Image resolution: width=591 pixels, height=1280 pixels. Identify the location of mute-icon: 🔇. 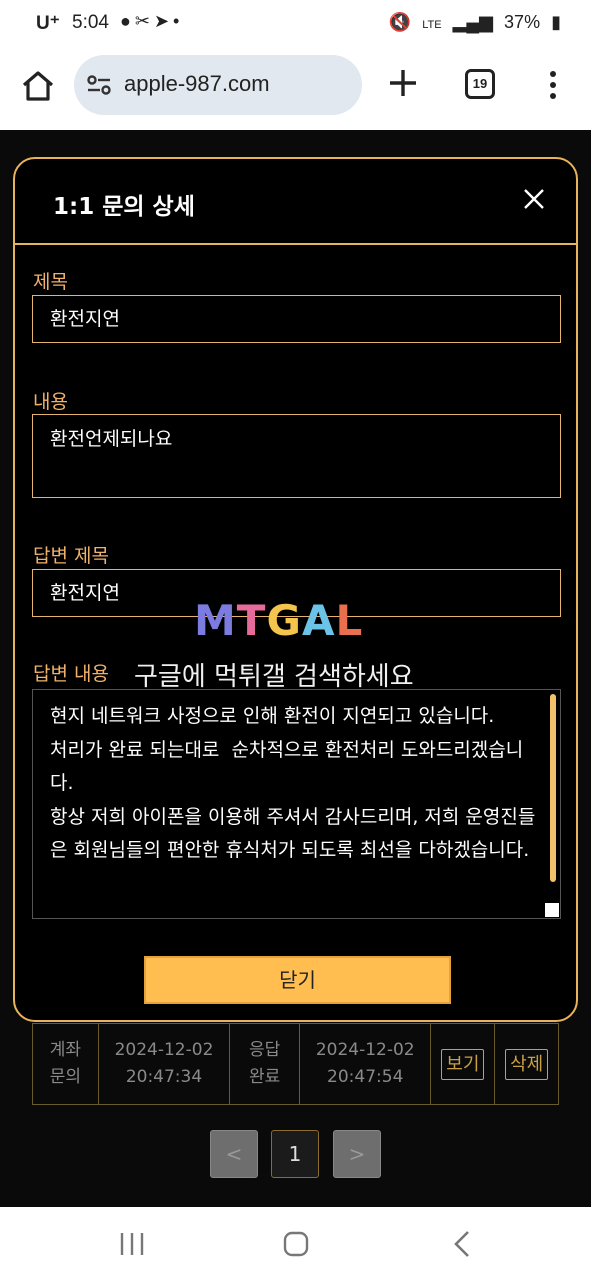
(400, 22).